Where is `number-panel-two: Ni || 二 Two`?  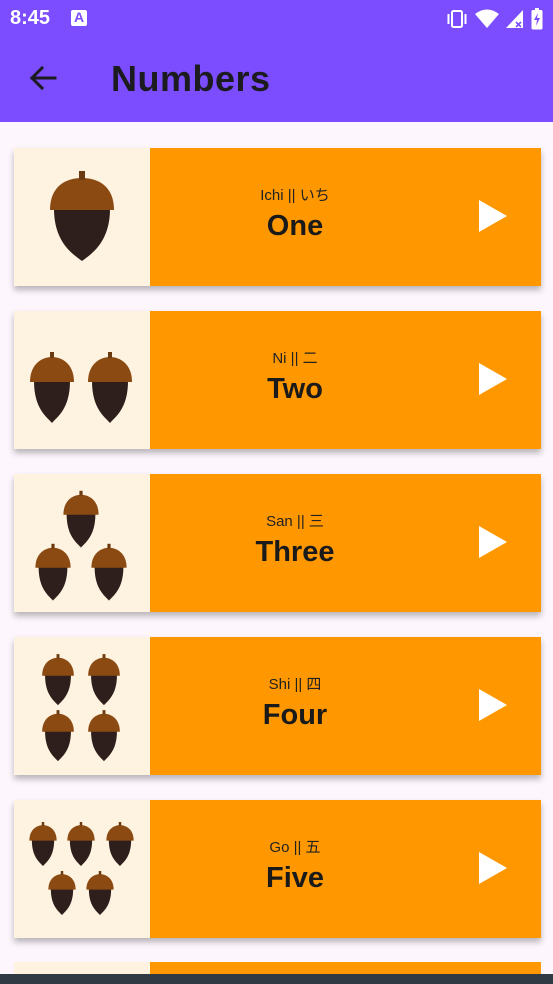 number-panel-two: Ni || 二 Two is located at coordinates (345, 380).